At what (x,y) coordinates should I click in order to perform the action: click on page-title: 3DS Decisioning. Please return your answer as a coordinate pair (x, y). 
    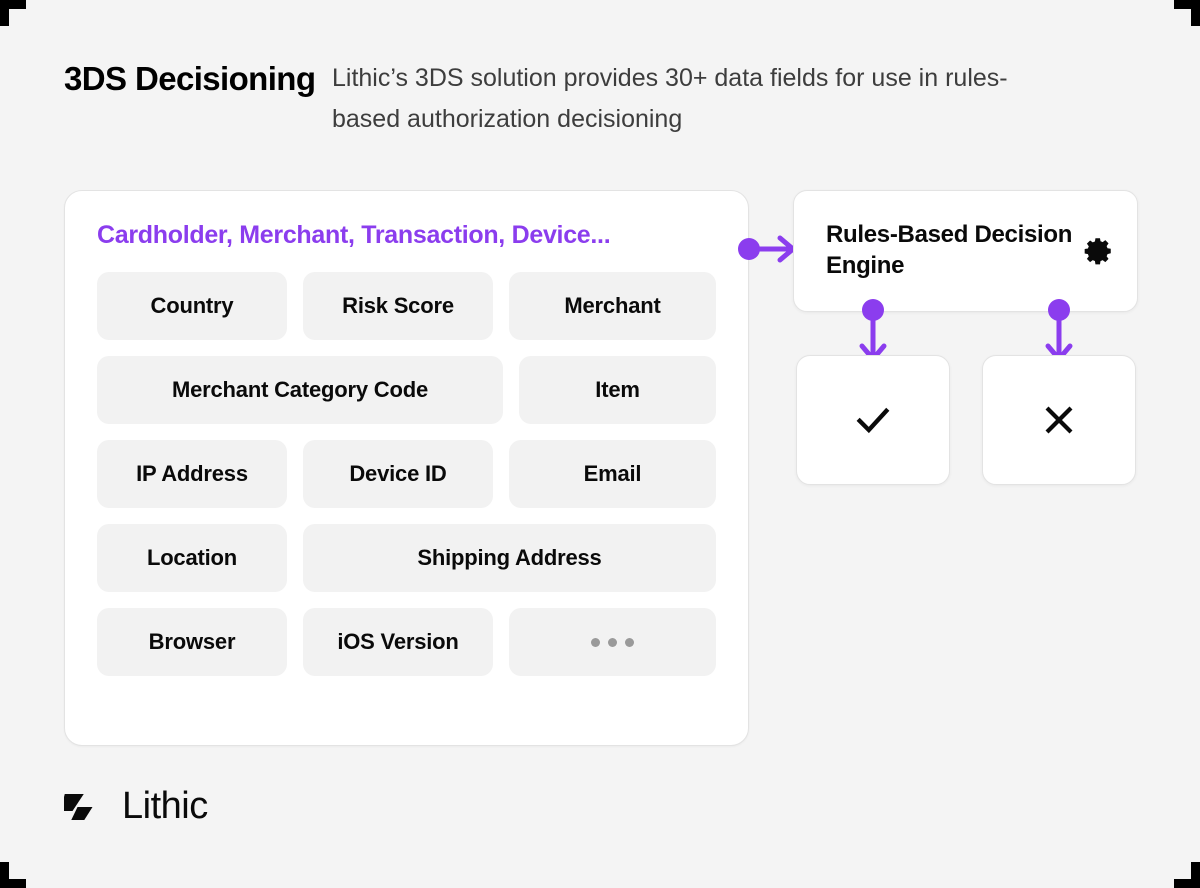
    Looking at the image, I should click on (190, 78).